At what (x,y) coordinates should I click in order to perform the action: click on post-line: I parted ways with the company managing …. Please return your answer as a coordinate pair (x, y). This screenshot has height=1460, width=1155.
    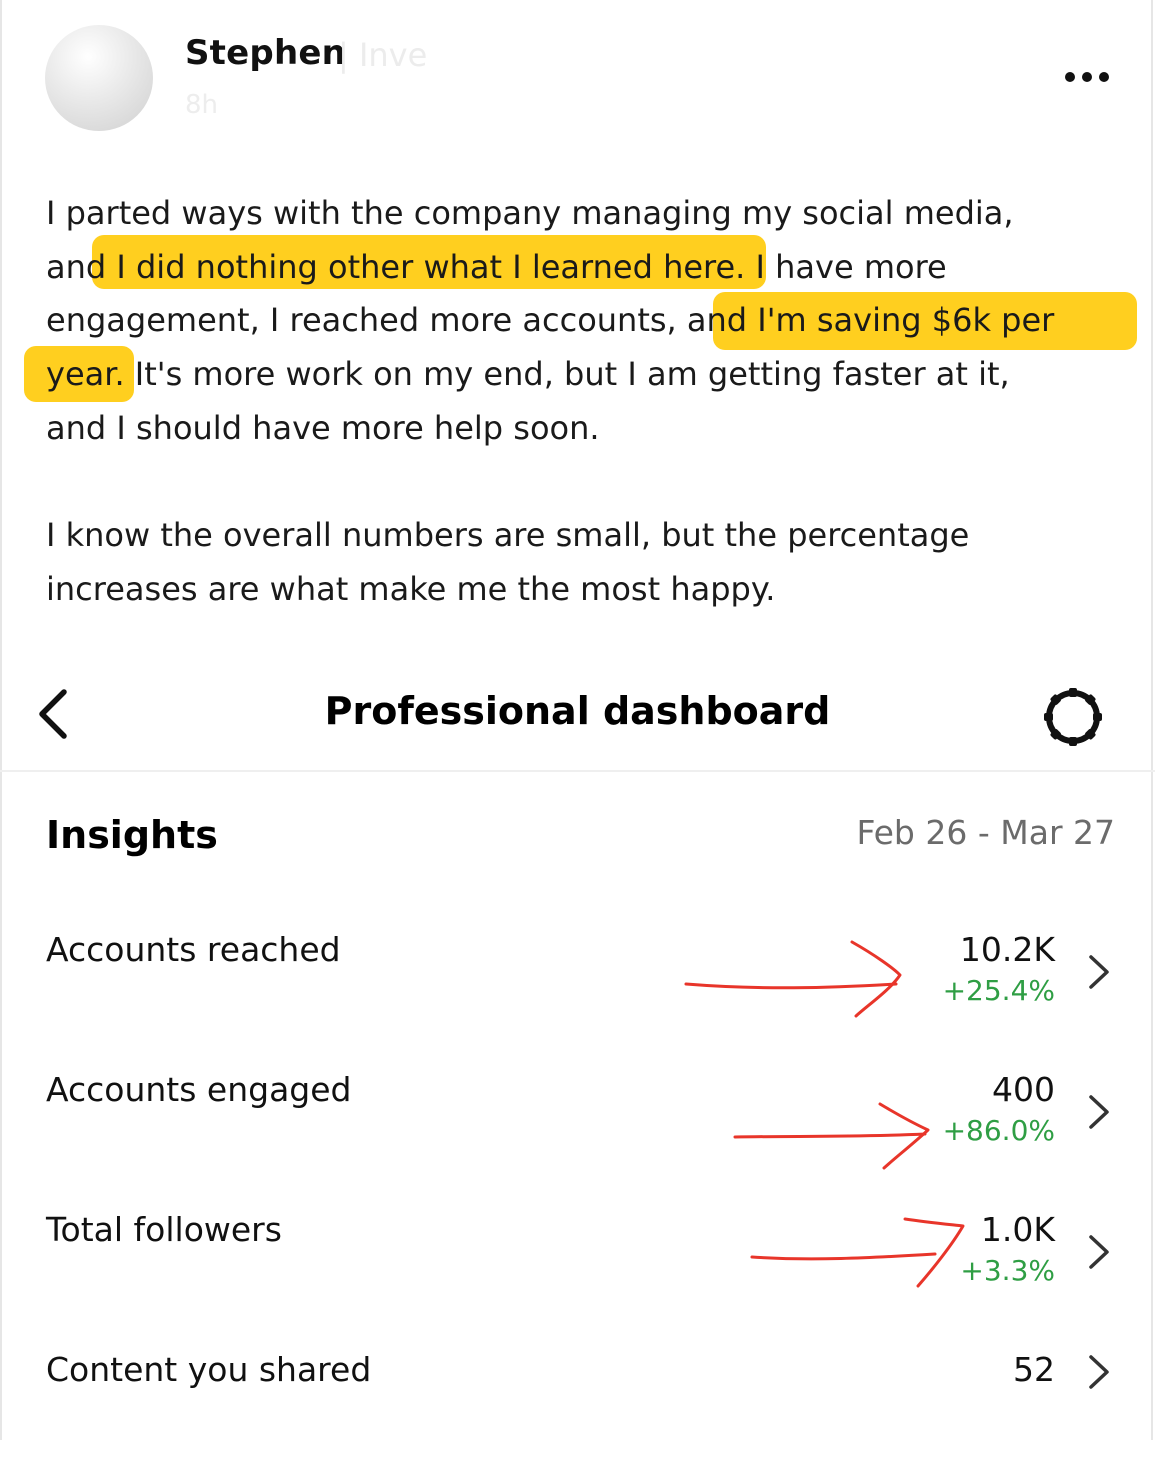
    Looking at the image, I should click on (530, 213).